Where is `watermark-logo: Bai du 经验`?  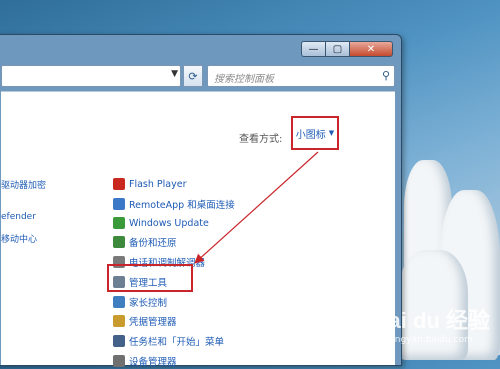
watermark-logo: Bai du 经验 is located at coordinates (431, 320).